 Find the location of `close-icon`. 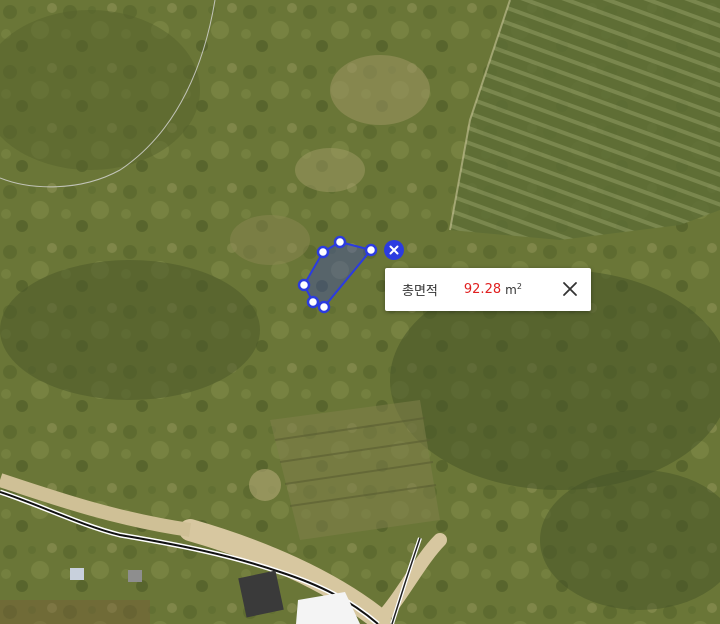

close-icon is located at coordinates (570, 289).